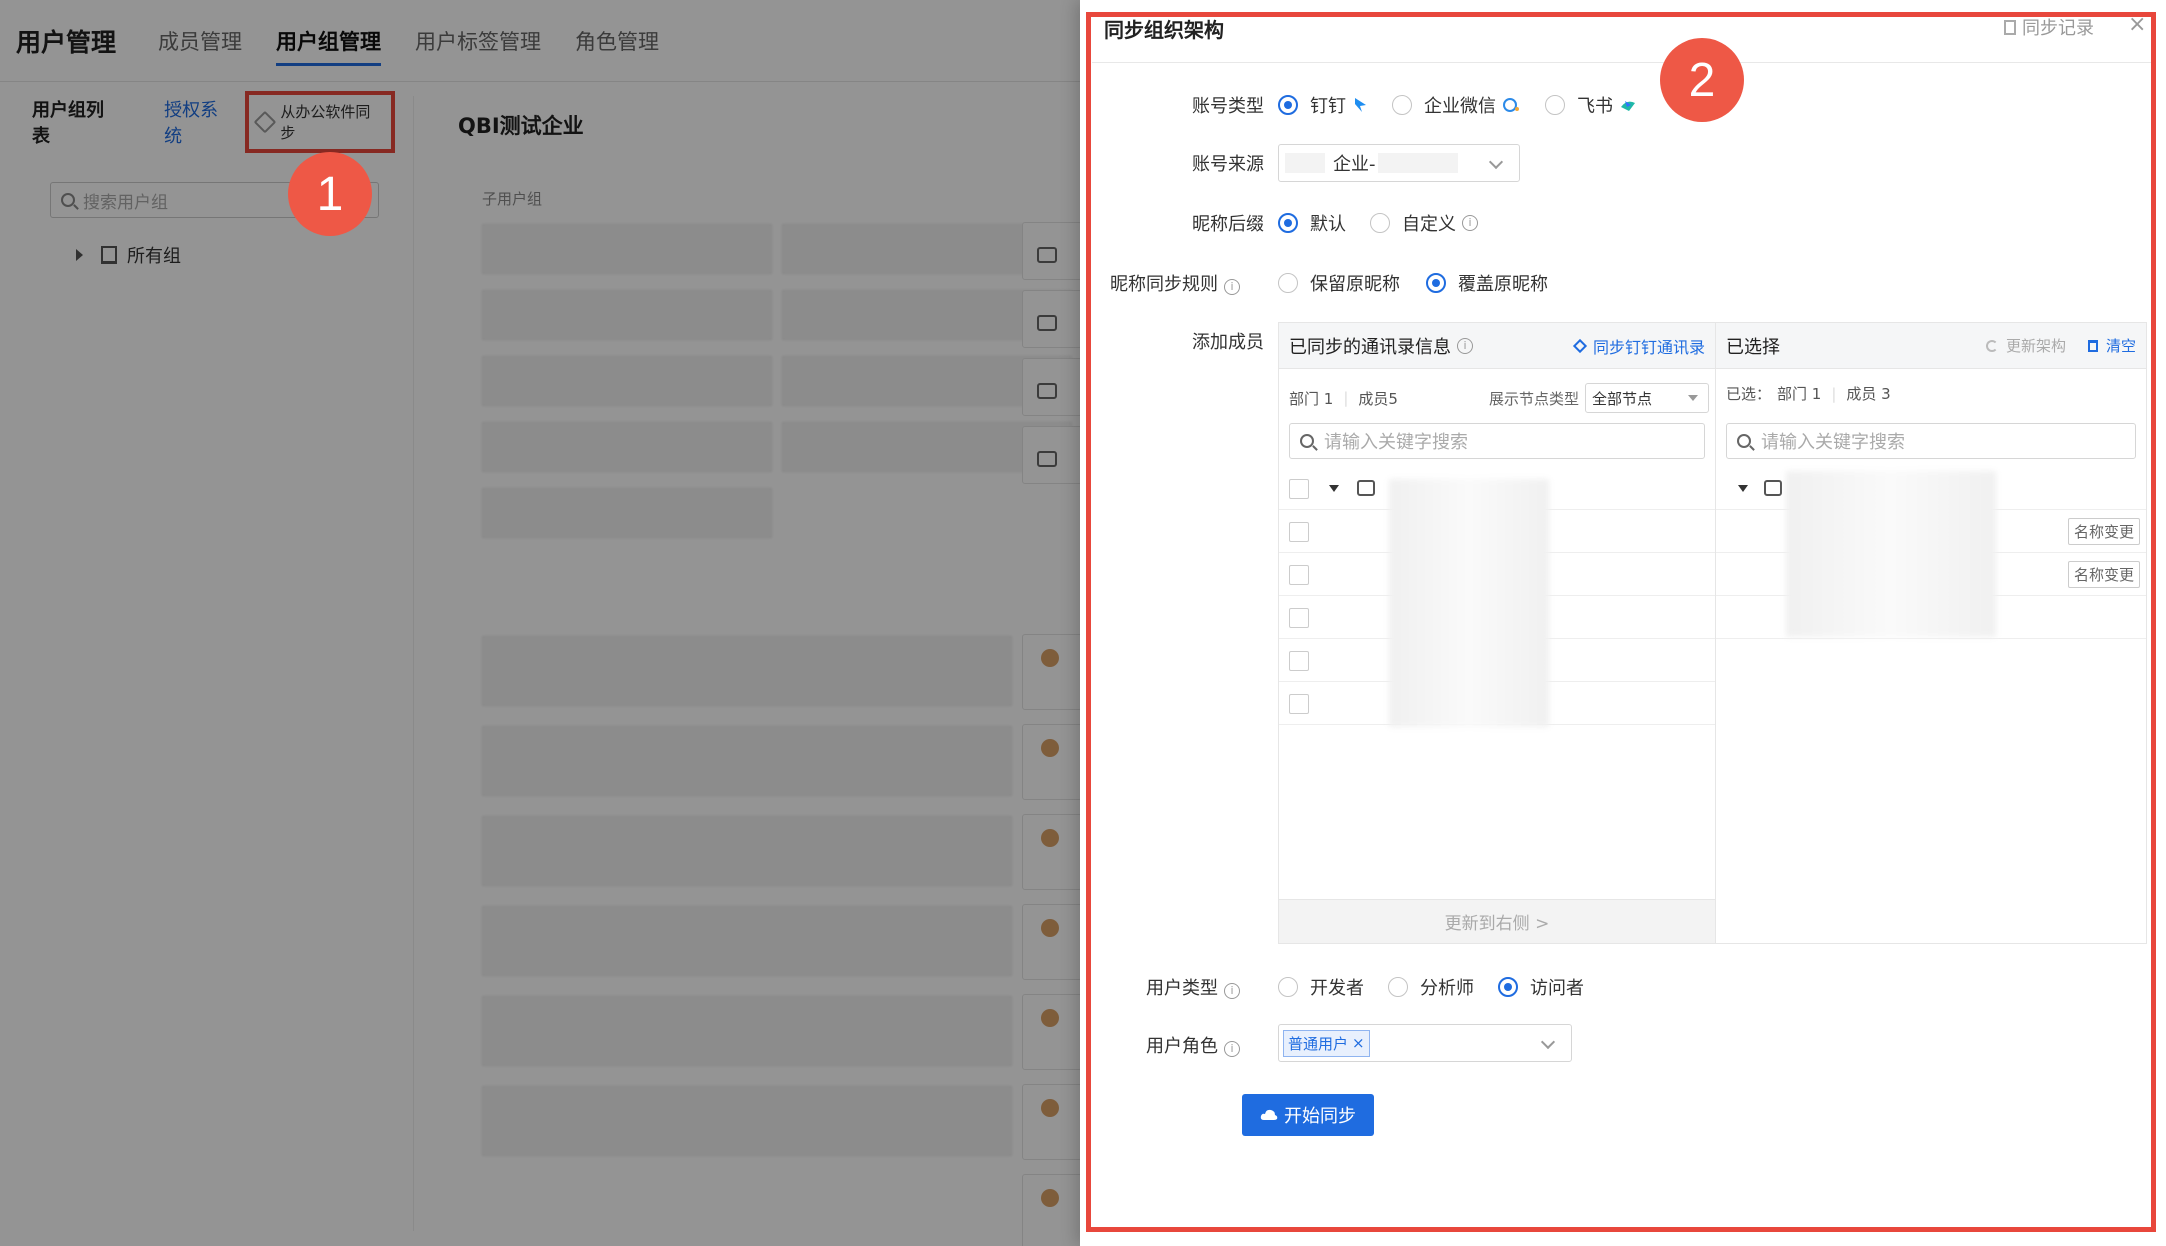  I want to click on radio-feishu: 飞书, so click(1591, 105).